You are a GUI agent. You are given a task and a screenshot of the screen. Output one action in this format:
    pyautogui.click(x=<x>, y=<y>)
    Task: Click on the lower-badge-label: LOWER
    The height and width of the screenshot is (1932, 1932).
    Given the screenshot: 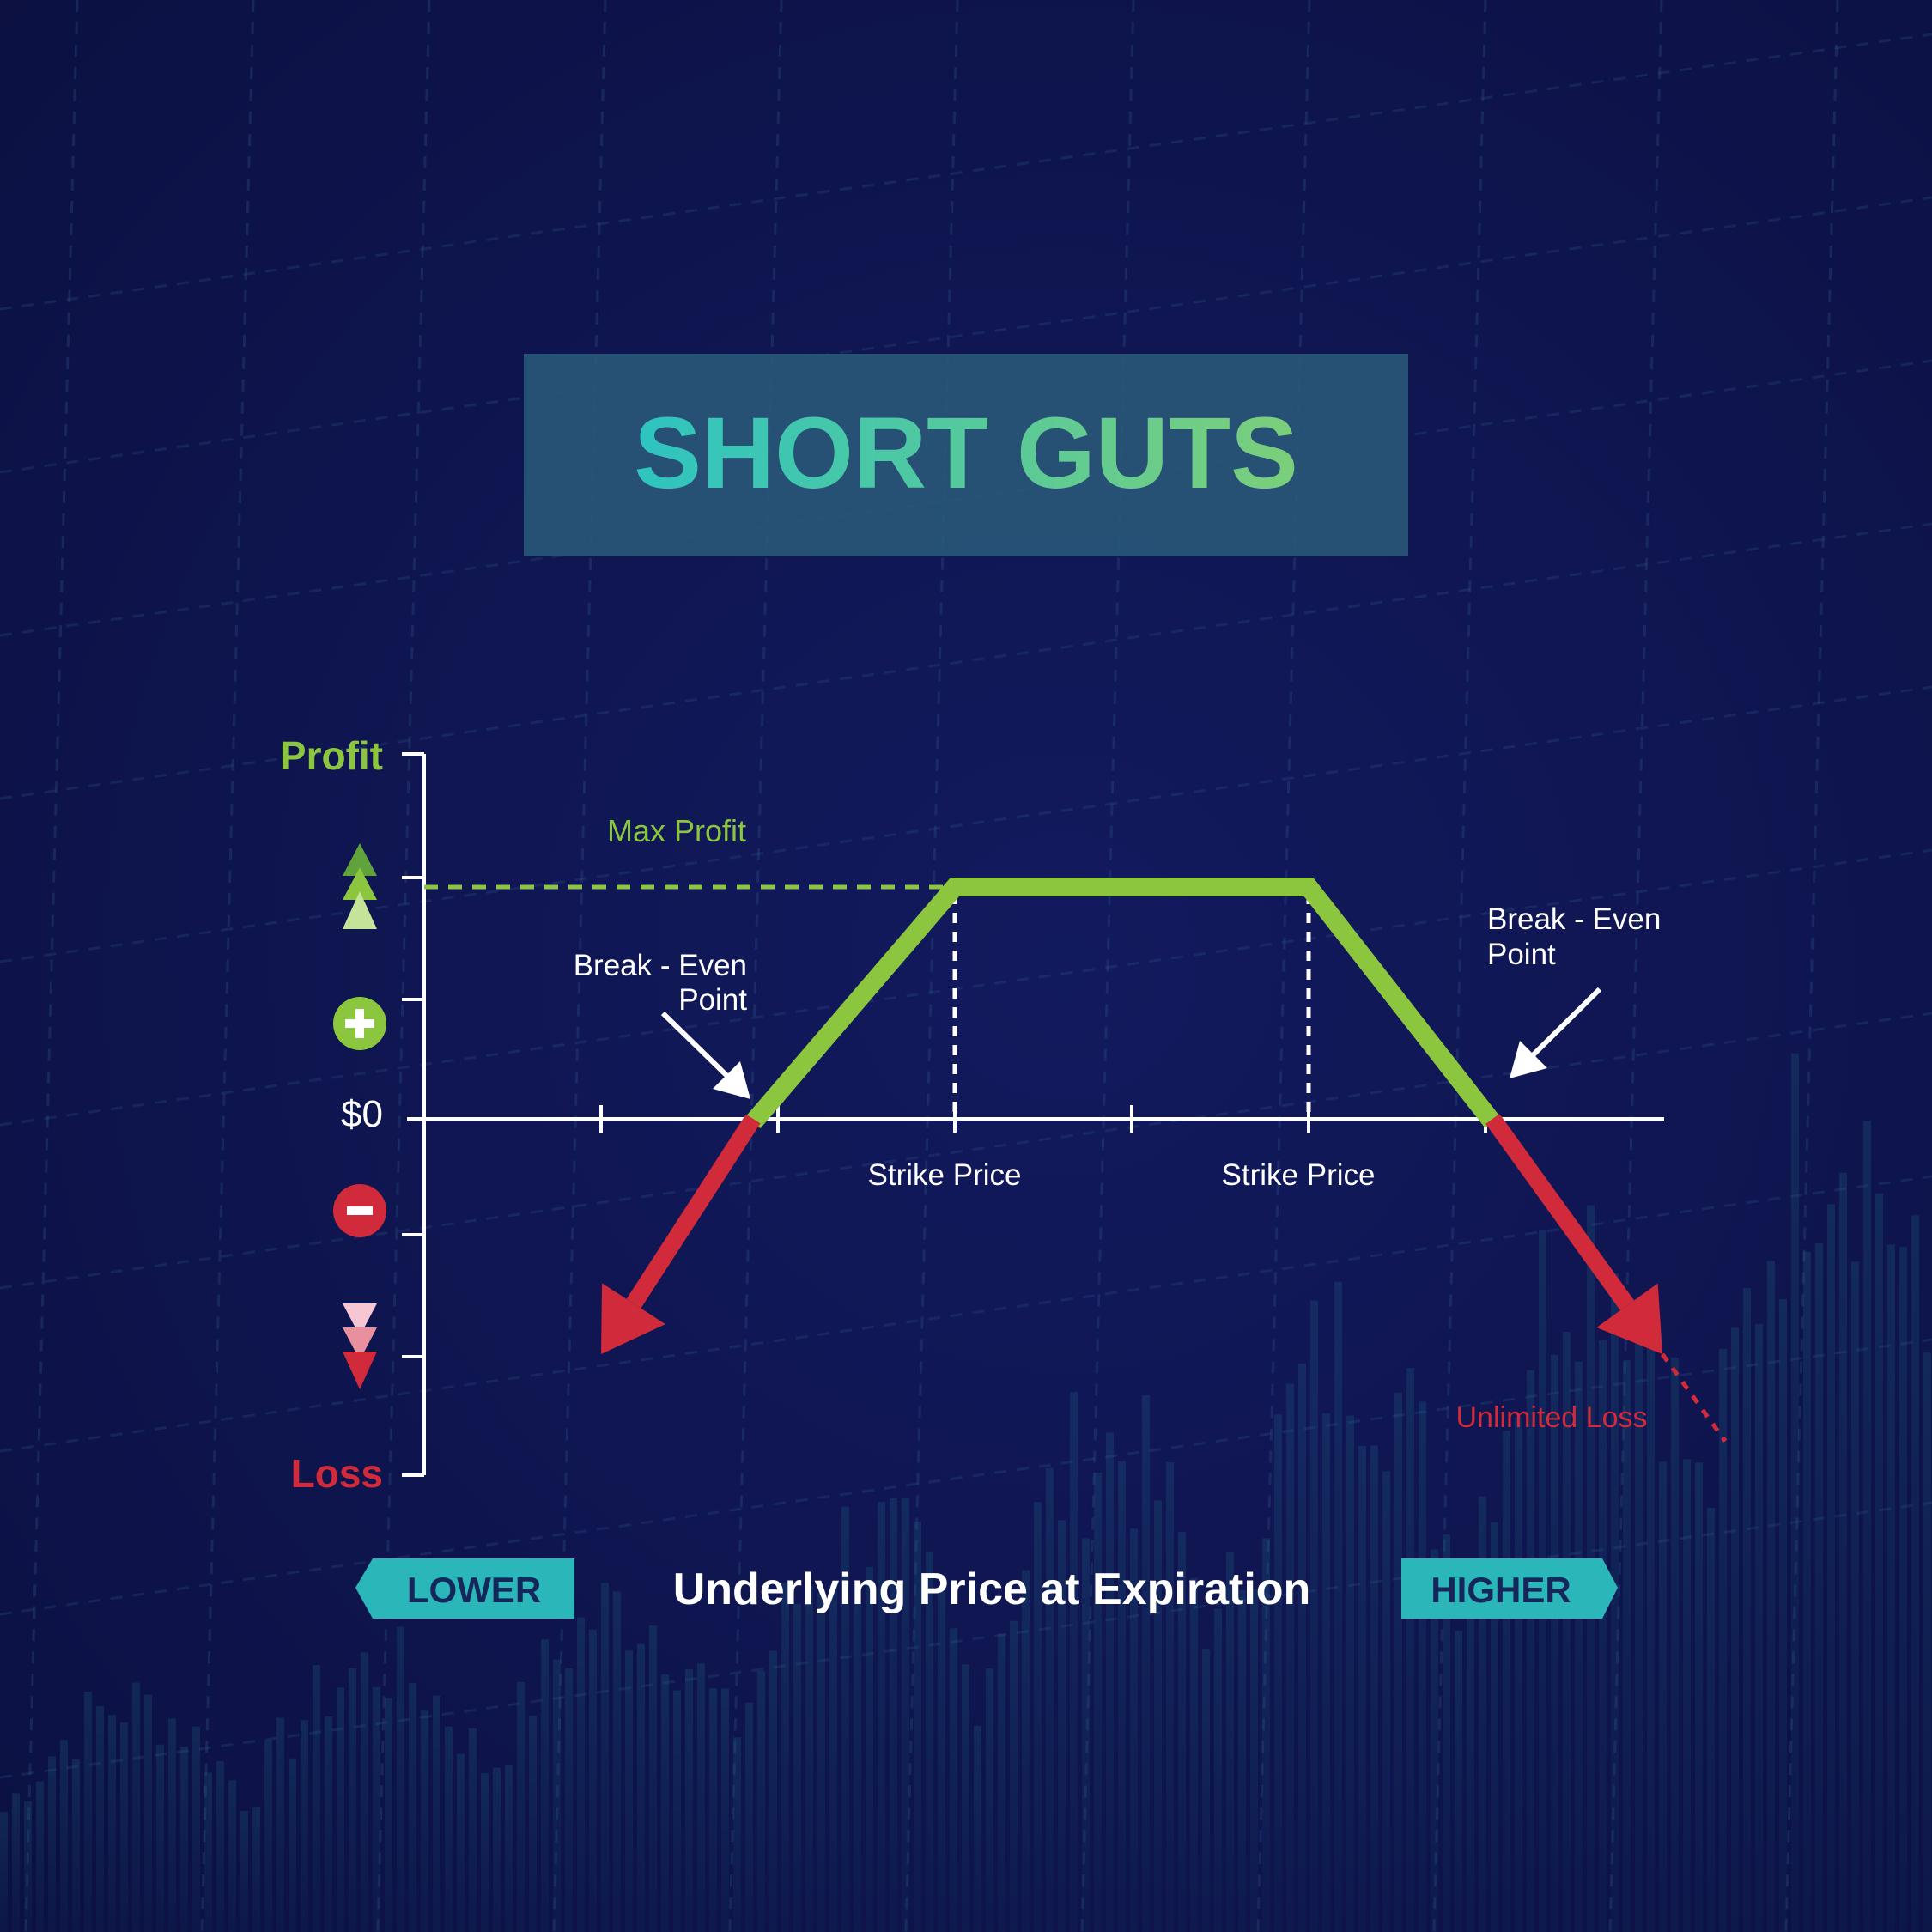 What is the action you would take?
    pyautogui.click(x=474, y=1590)
    